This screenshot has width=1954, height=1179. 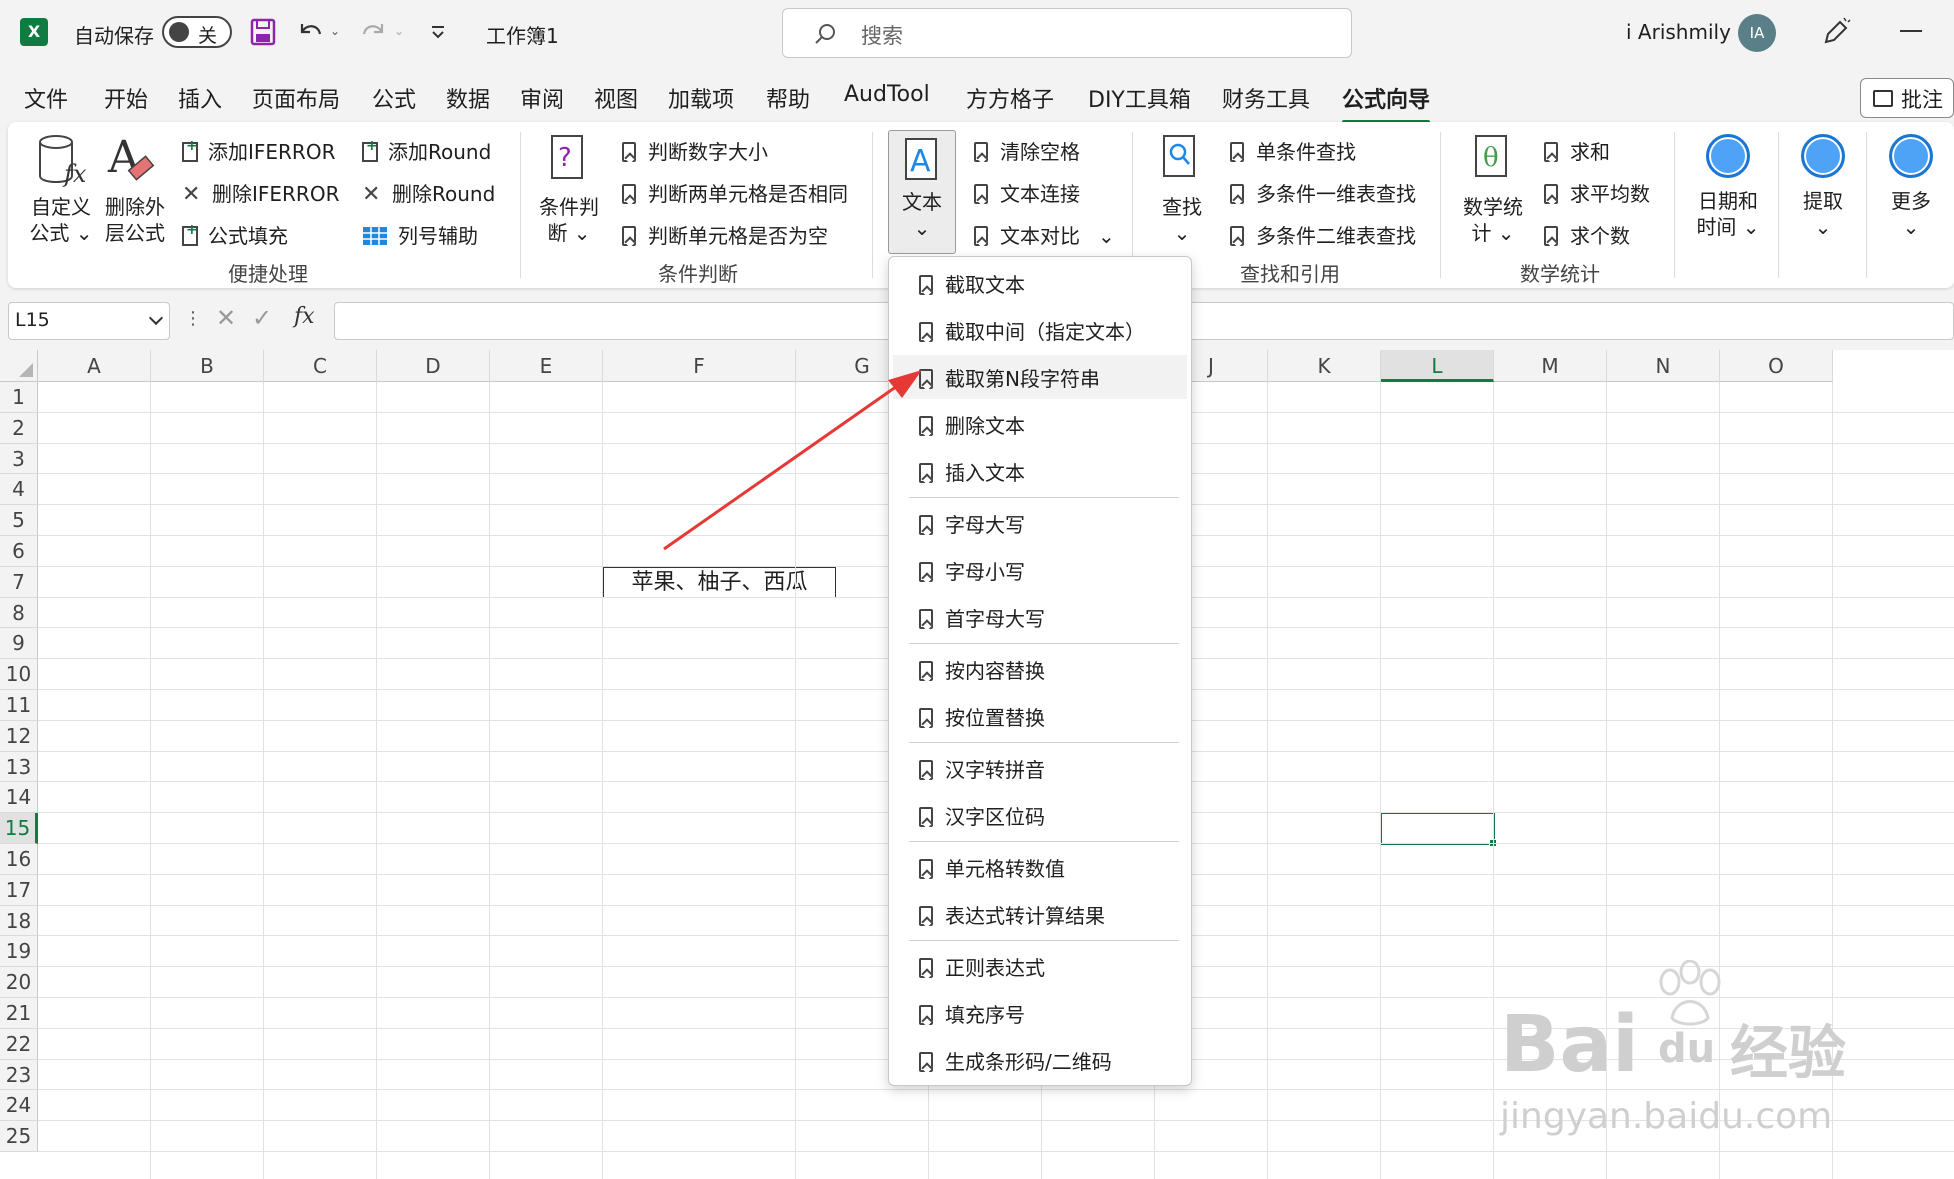 What do you see at coordinates (1587, 234) in the screenshot?
I see `count-button: 求个数` at bounding box center [1587, 234].